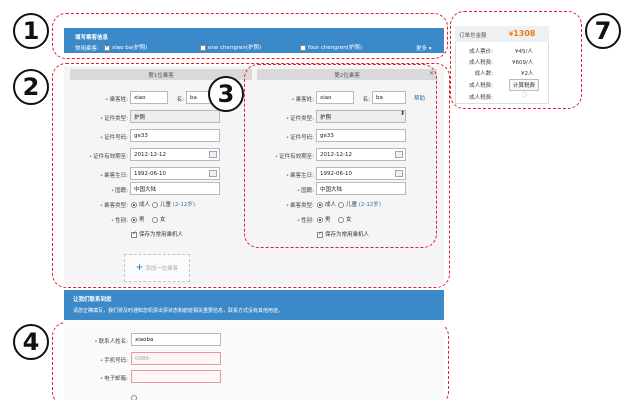 This screenshot has height=400, width=626. What do you see at coordinates (175, 173) in the screenshot?
I see `p1-birthday-input: 1992-06-10` at bounding box center [175, 173].